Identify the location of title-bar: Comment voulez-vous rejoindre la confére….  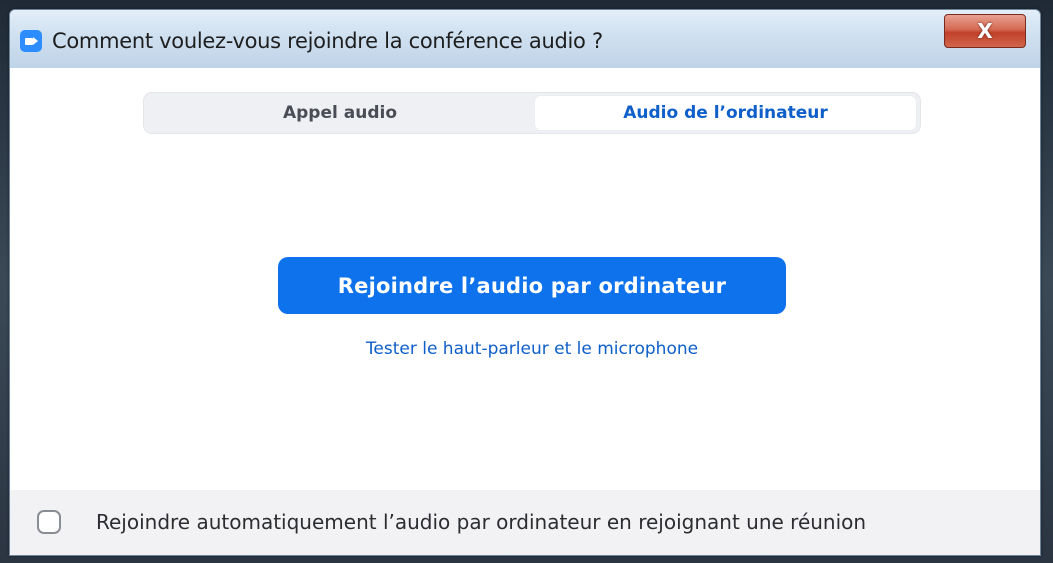
(525, 39).